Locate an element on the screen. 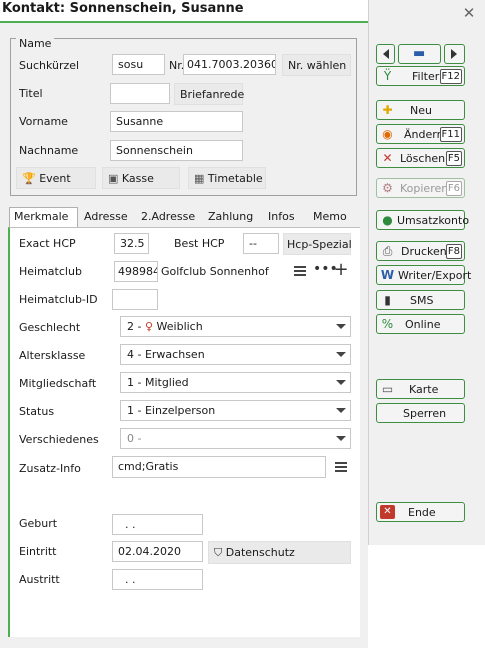 The width and height of the screenshot is (485, 648). austritt-label: Austritt is located at coordinates (39, 579).